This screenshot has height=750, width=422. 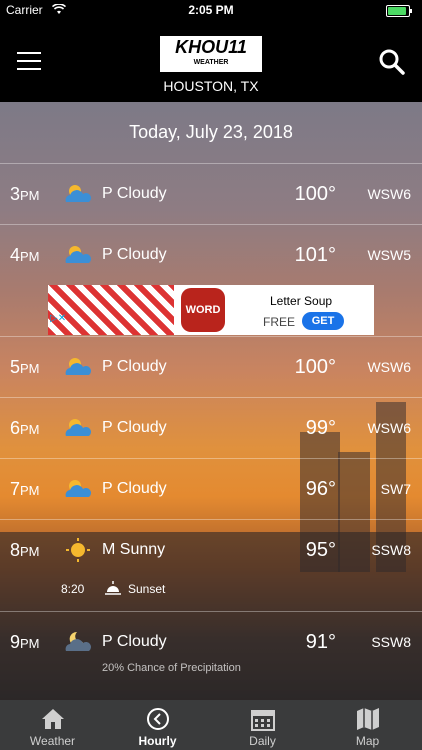 What do you see at coordinates (320, 489) in the screenshot?
I see `temperature-label: 96°` at bounding box center [320, 489].